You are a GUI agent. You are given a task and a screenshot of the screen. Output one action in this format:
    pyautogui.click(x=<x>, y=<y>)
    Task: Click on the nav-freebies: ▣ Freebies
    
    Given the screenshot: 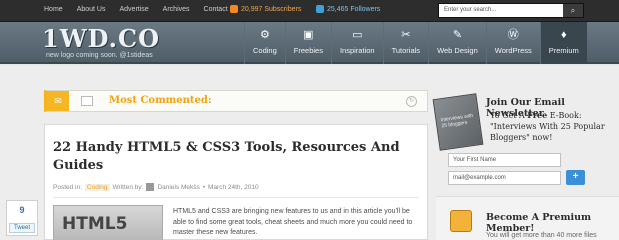 What is the action you would take?
    pyautogui.click(x=307, y=43)
    